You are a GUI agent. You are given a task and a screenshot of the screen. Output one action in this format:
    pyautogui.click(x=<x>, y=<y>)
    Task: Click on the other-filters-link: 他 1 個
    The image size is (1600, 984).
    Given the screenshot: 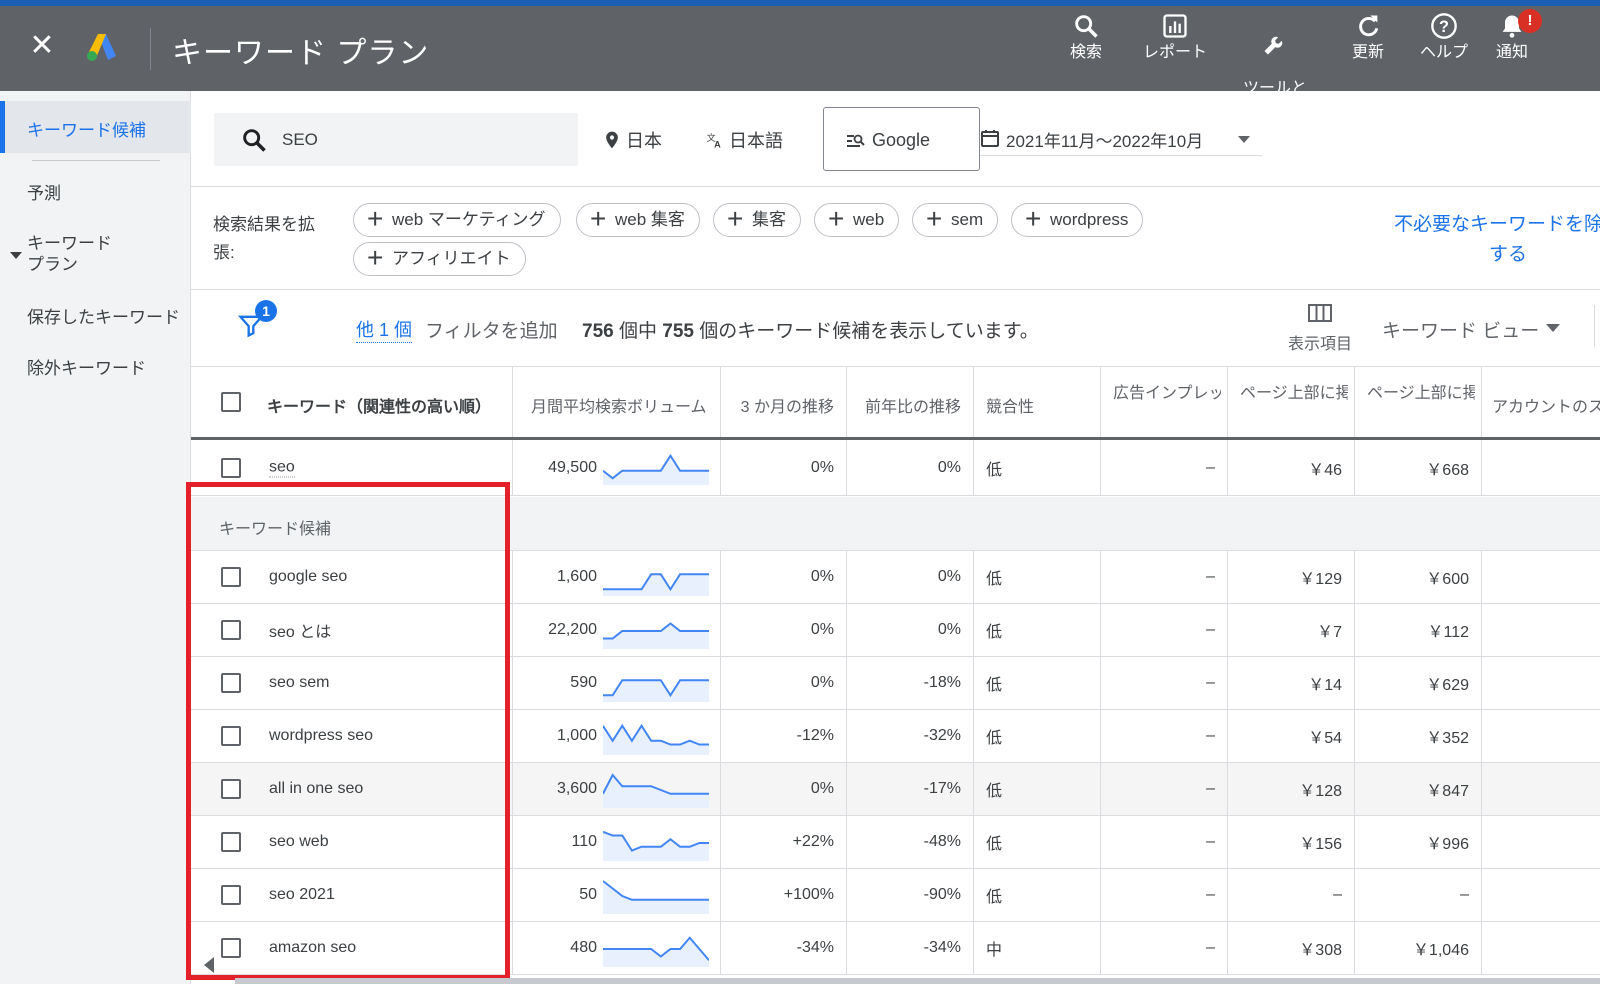 What is the action you would take?
    pyautogui.click(x=384, y=329)
    